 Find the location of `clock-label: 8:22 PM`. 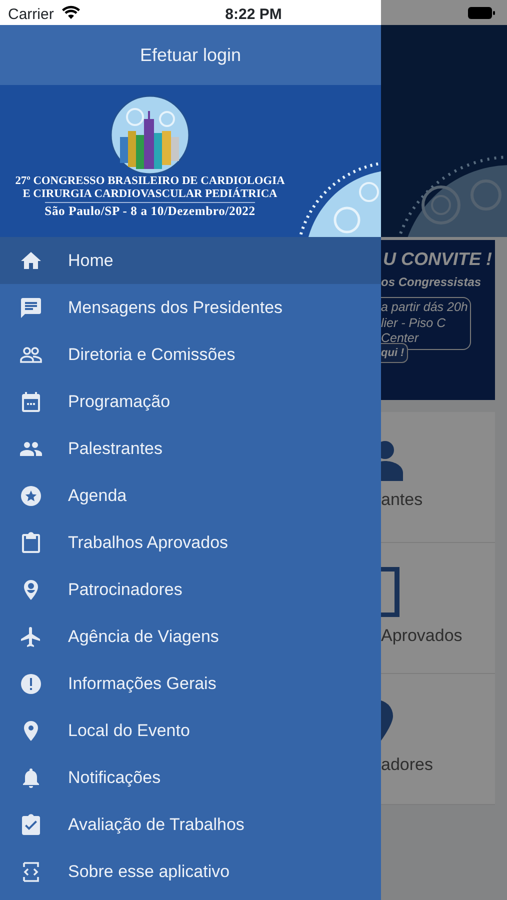

clock-label: 8:22 PM is located at coordinates (253, 15).